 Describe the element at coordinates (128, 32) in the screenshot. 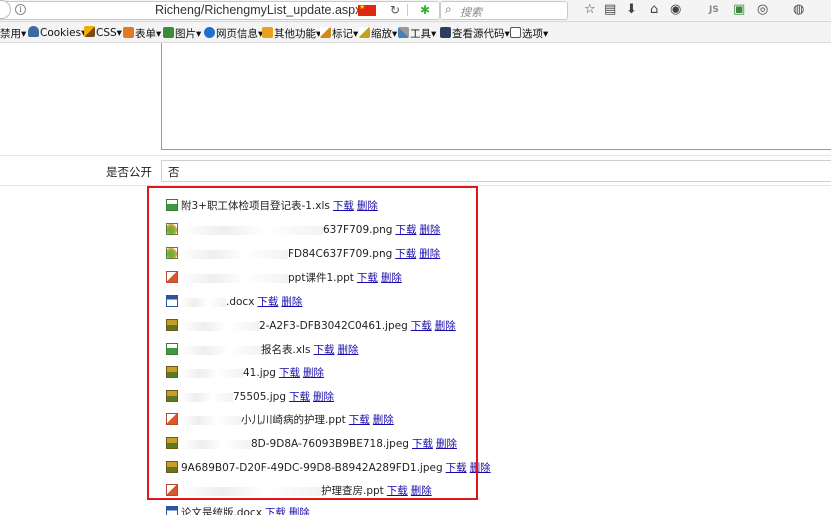

I see `forms-icon` at that location.